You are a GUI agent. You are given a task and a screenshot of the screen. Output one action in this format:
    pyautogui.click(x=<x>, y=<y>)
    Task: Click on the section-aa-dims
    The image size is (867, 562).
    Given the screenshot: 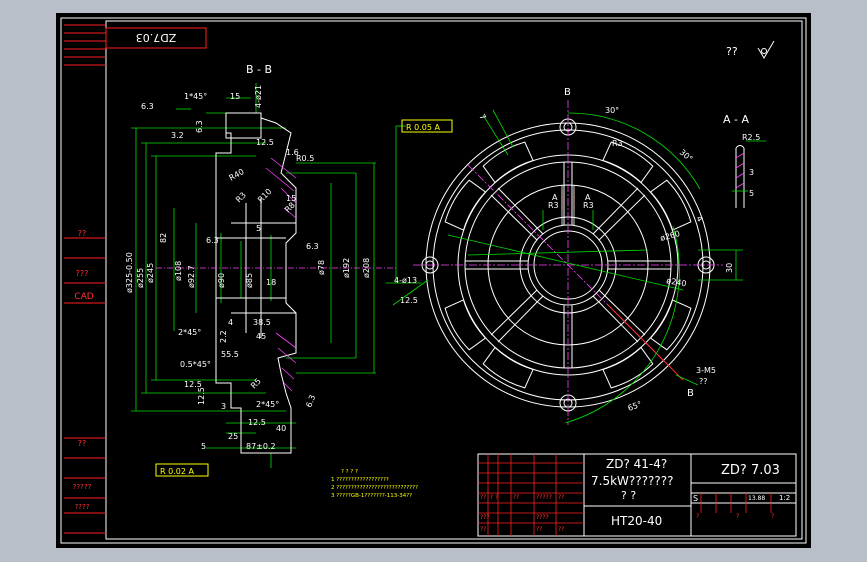 What is the action you would take?
    pyautogui.click(x=749, y=166)
    